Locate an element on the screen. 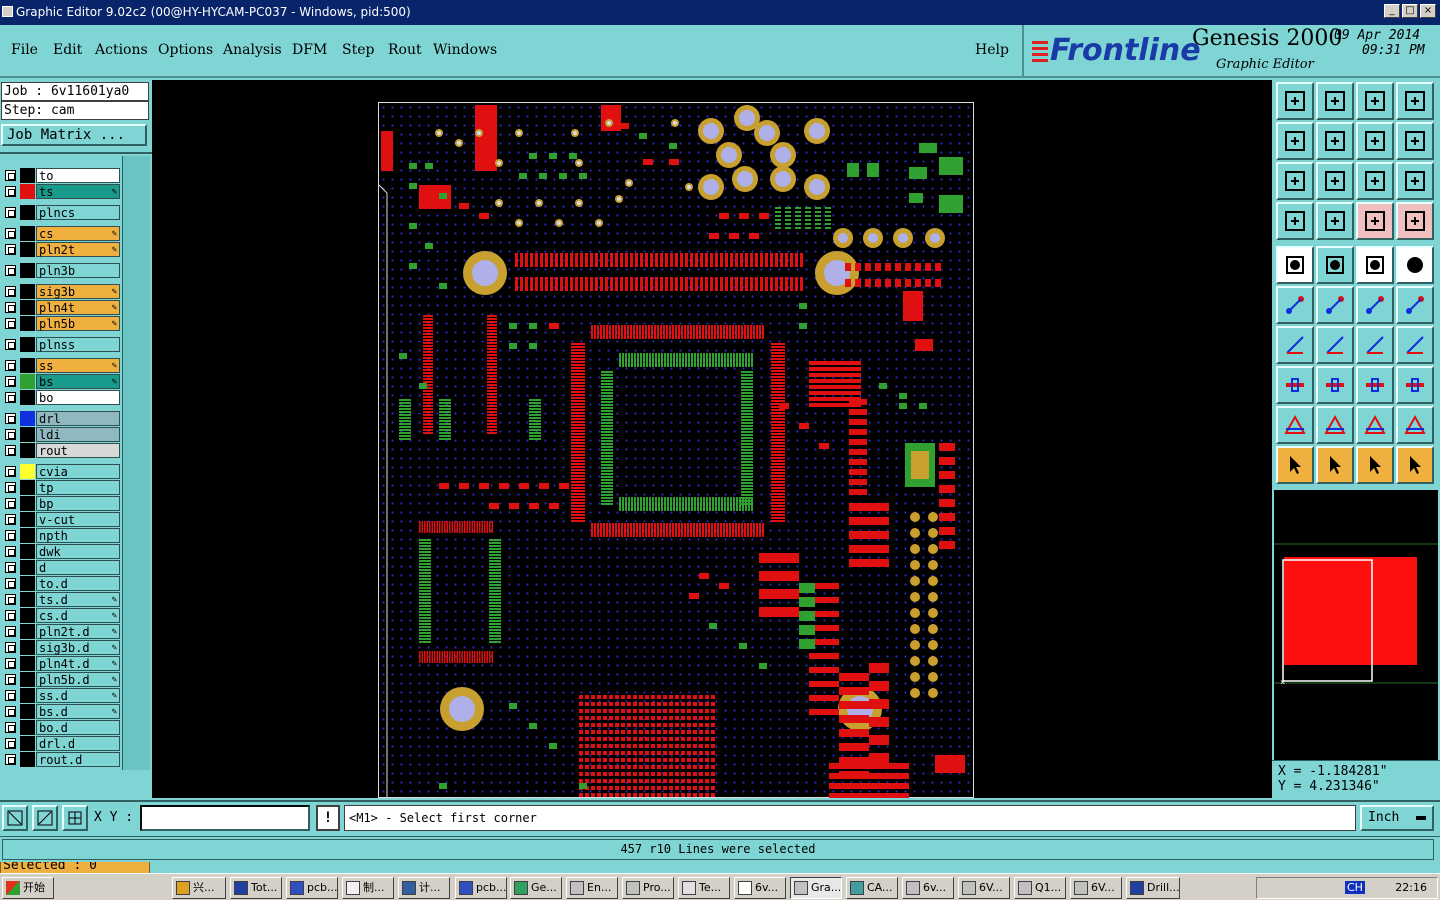  layer-name: bs.d ✎ is located at coordinates (78, 711).